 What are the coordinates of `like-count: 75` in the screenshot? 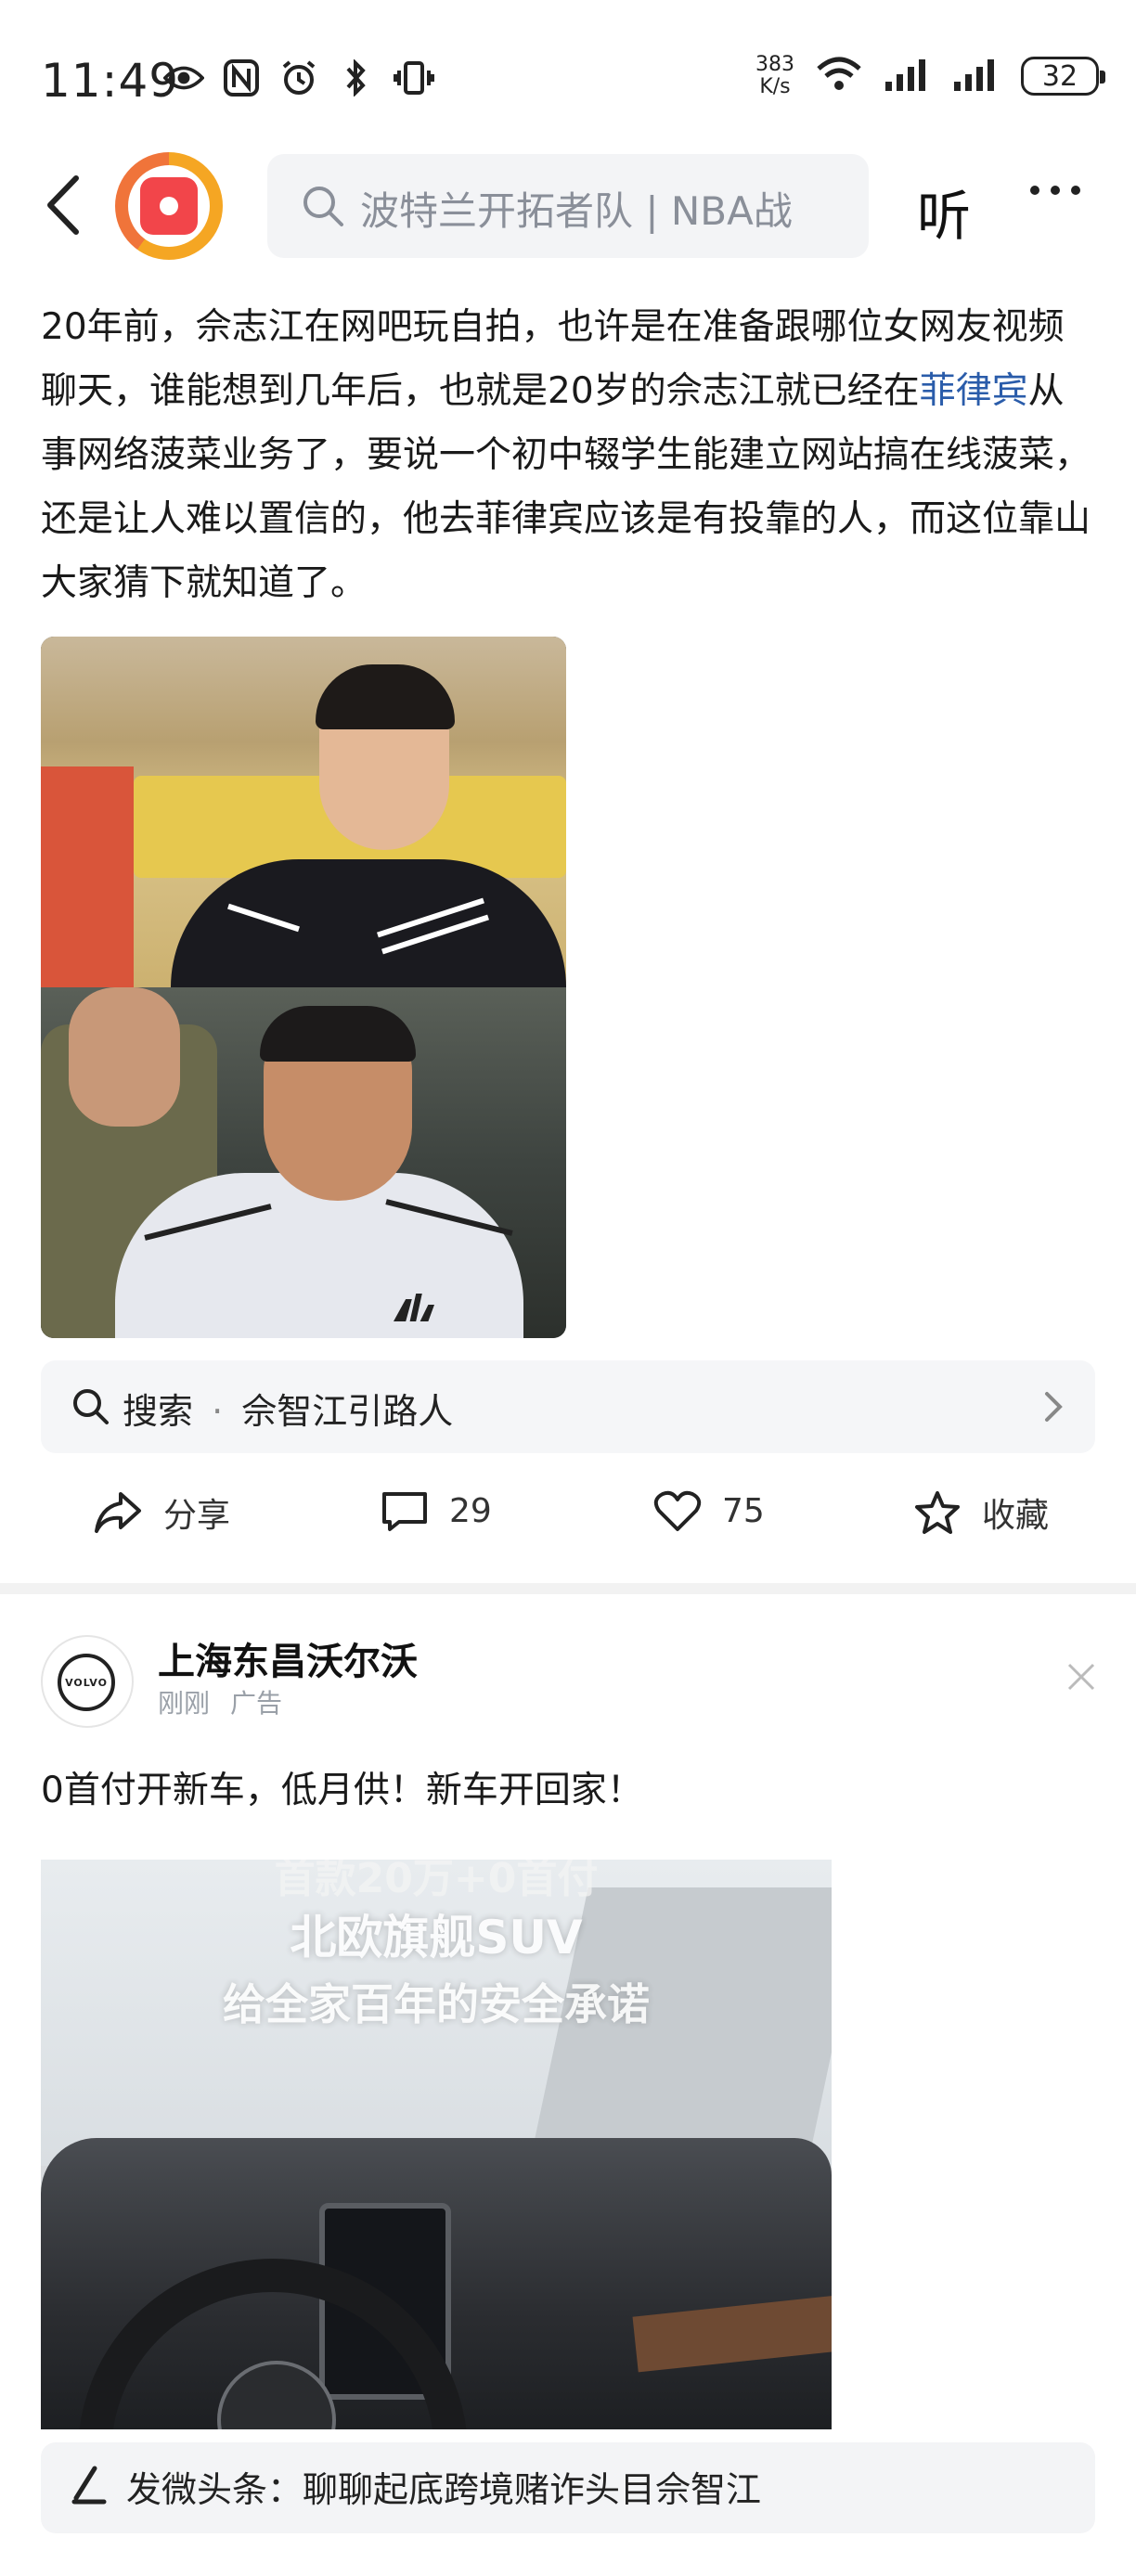 It's located at (743, 1510).